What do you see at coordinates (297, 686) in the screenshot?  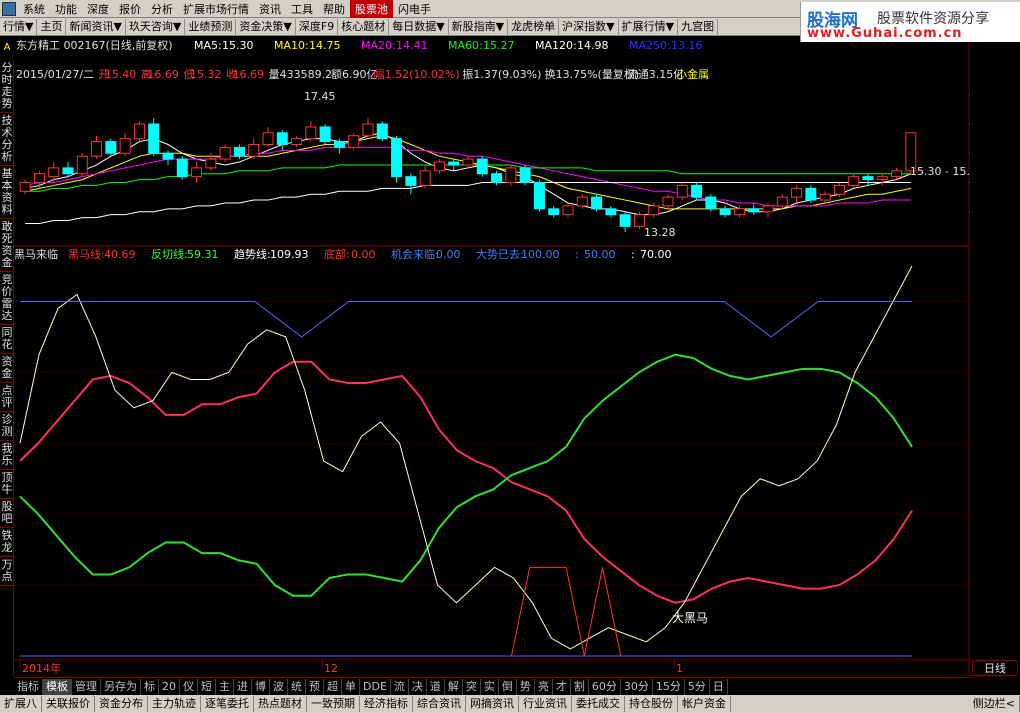 I see `indicator-tab-12: 统` at bounding box center [297, 686].